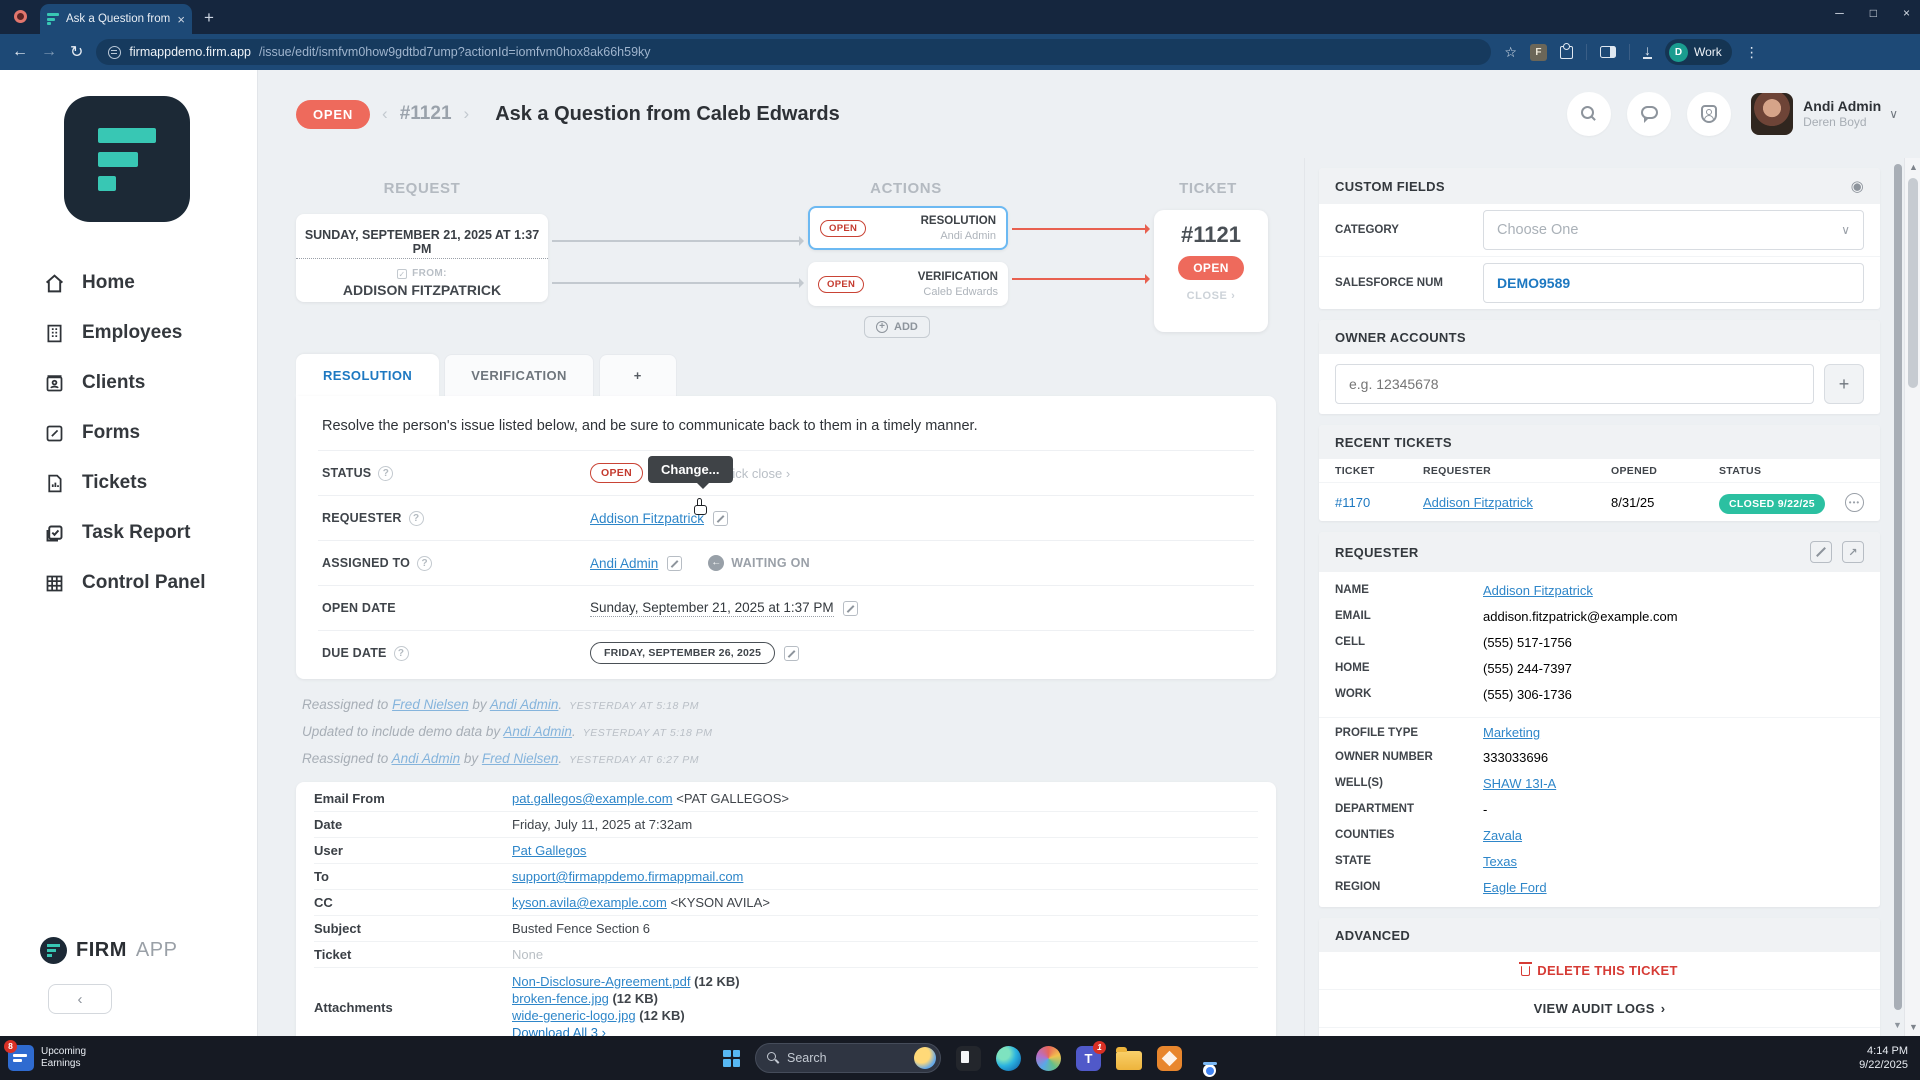 This screenshot has height=1080, width=1920. Describe the element at coordinates (897, 327) in the screenshot. I see `add-action-button: + ADD` at that location.